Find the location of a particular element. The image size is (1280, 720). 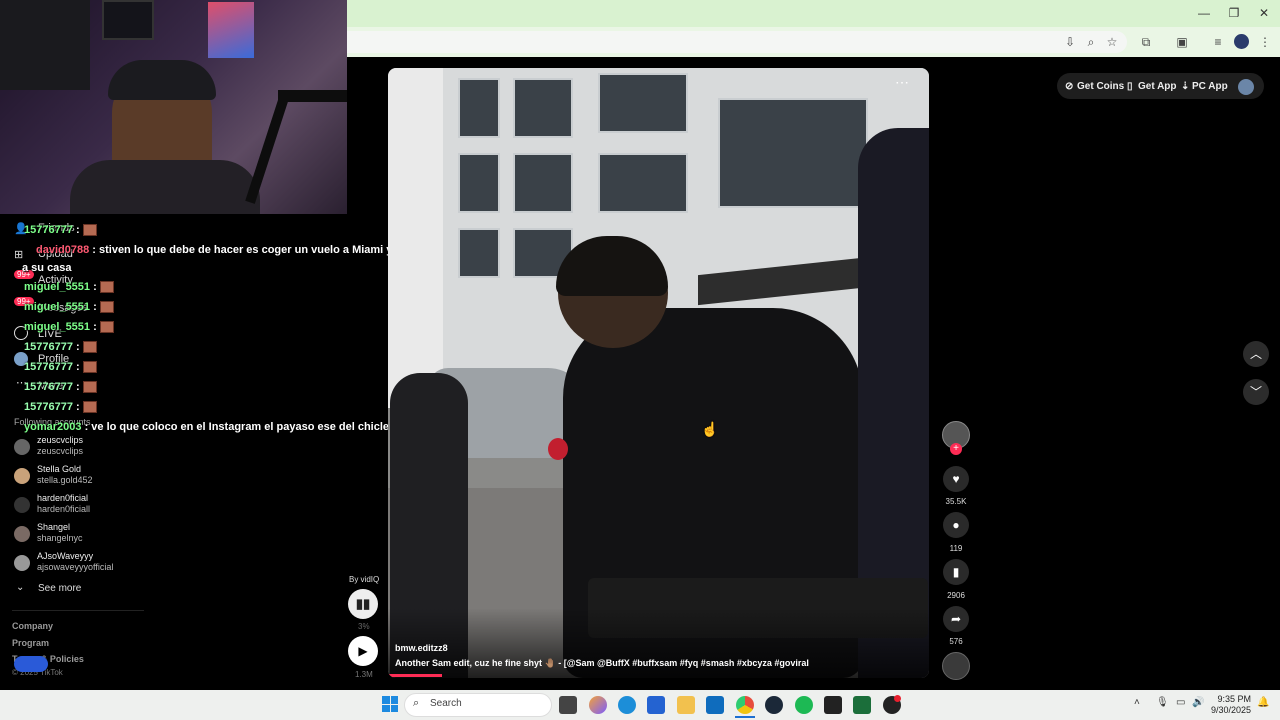

share-icon: ➦ is located at coordinates (956, 619).